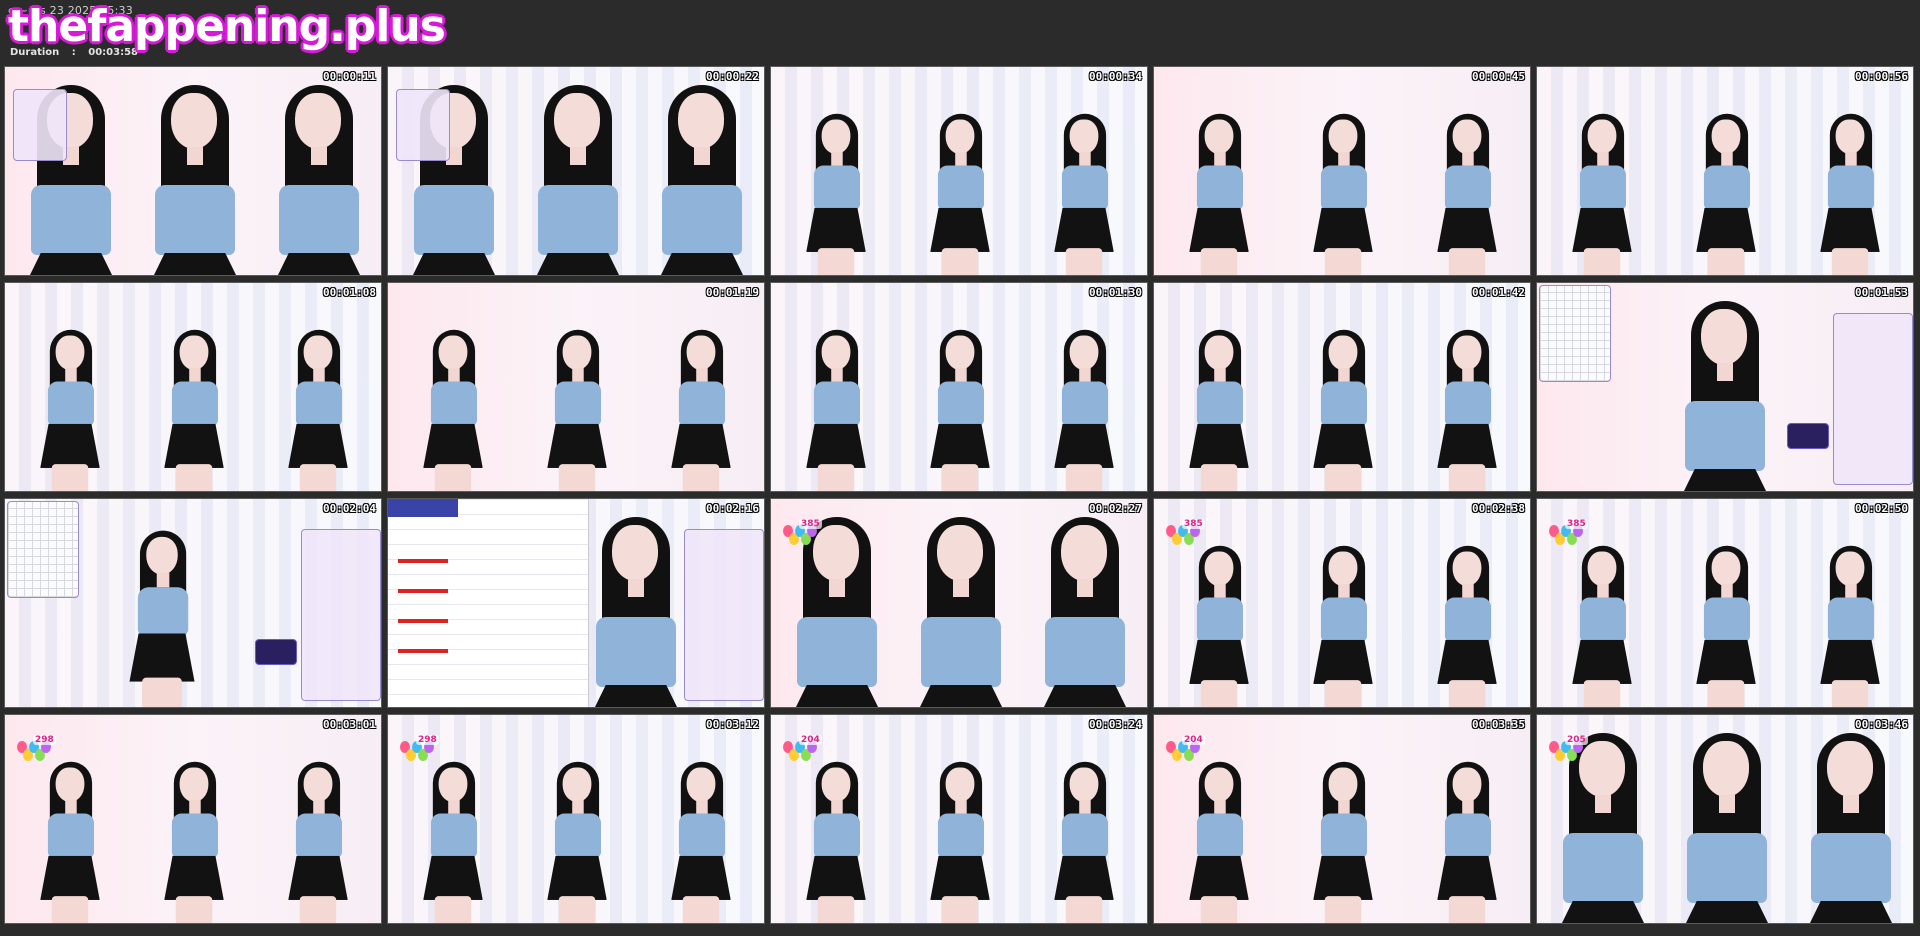 This screenshot has width=1920, height=936. What do you see at coordinates (959, 603) in the screenshot?
I see `video-thumbnail: 385 00:02:27` at bounding box center [959, 603].